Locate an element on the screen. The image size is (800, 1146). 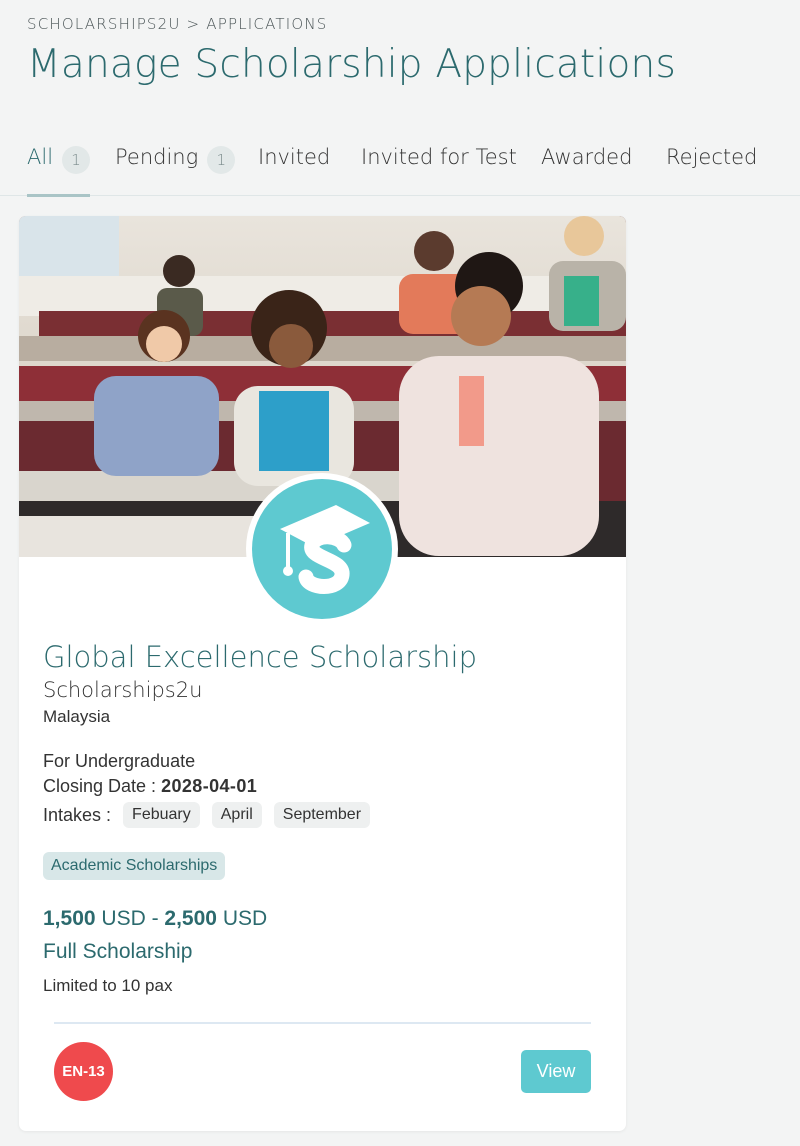
amount-range: 1,500 USD - 2,500 USD is located at coordinates (155, 919).